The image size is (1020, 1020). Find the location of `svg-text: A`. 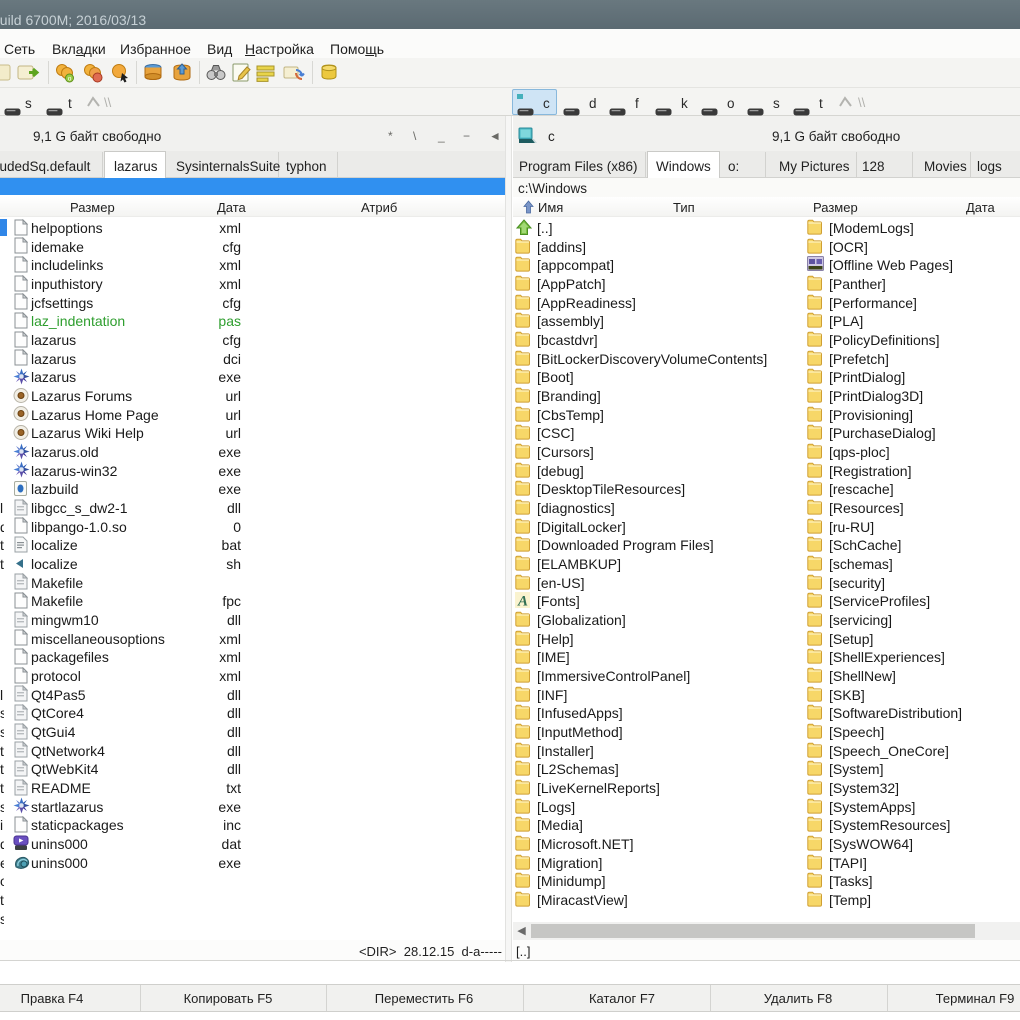

svg-text: A is located at coordinates (522, 600).